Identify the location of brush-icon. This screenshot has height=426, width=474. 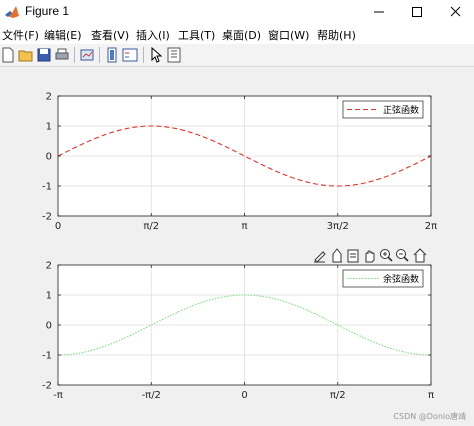
(320, 257).